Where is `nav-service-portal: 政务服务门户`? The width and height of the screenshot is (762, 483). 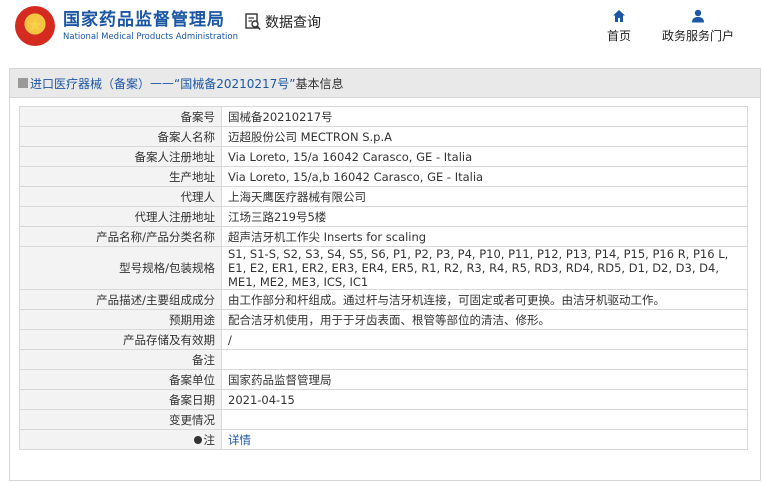 nav-service-portal: 政务服务门户 is located at coordinates (698, 26).